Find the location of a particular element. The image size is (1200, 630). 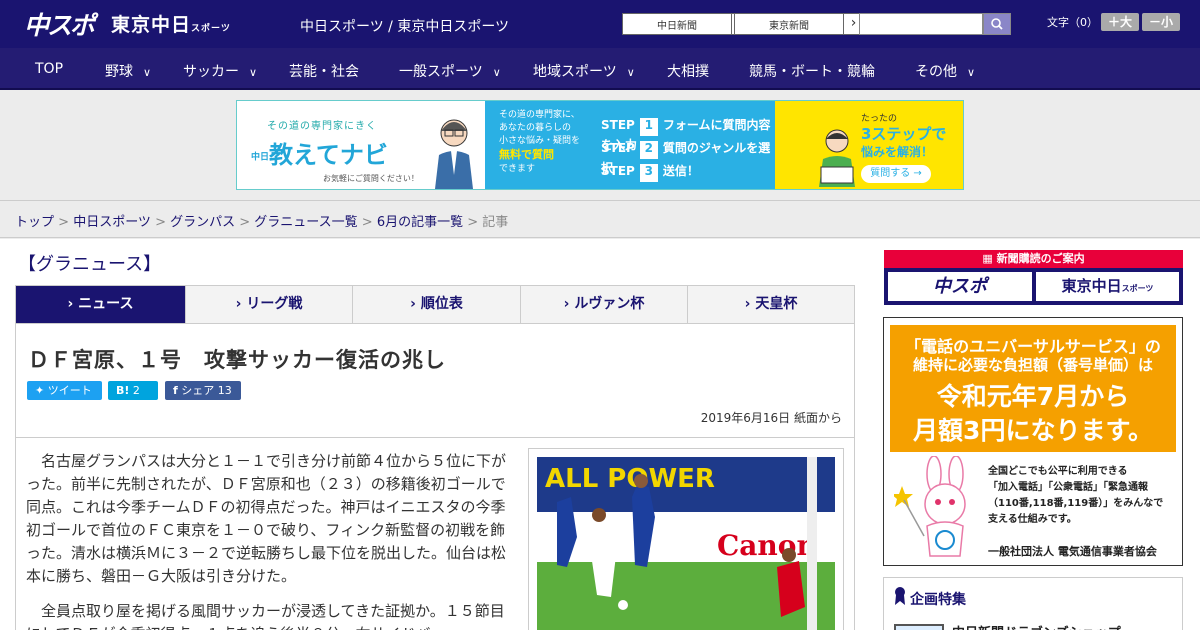

banner-right-panel: たったの 3ステップで 悩みを解消！ 質問する → is located at coordinates (869, 145).